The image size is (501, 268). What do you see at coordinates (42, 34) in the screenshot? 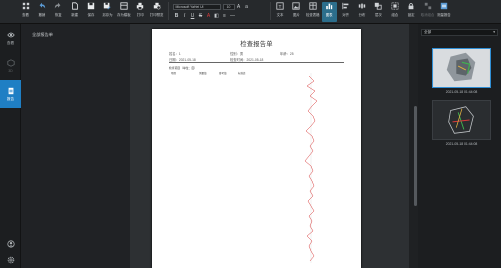
I see `report-list-title: 全部报告单` at bounding box center [42, 34].